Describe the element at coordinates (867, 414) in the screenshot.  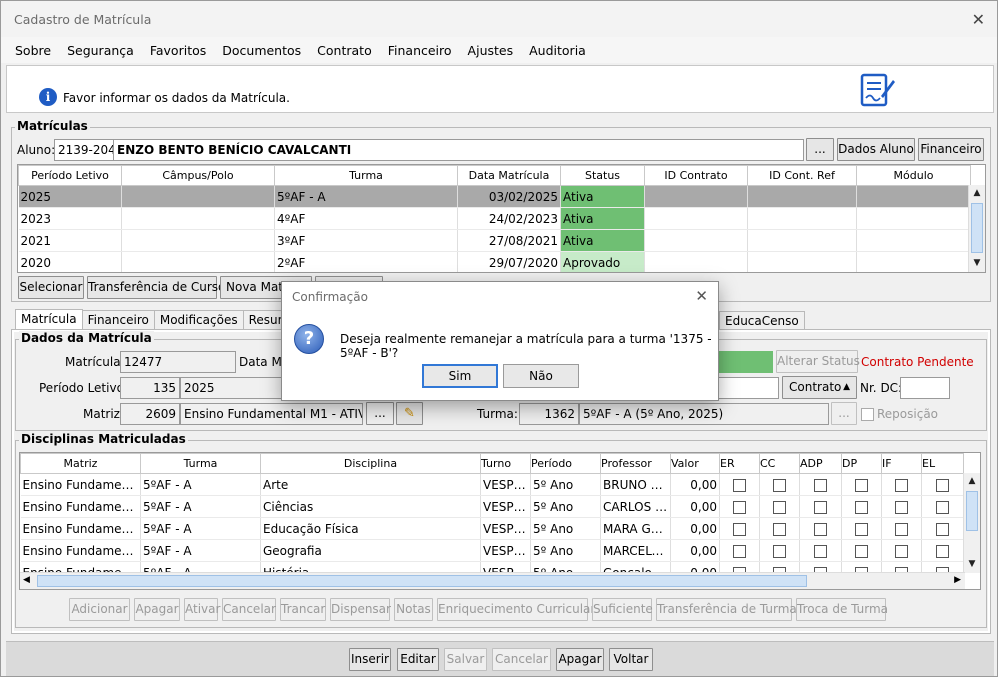
I see `reposicao-checkbox` at that location.